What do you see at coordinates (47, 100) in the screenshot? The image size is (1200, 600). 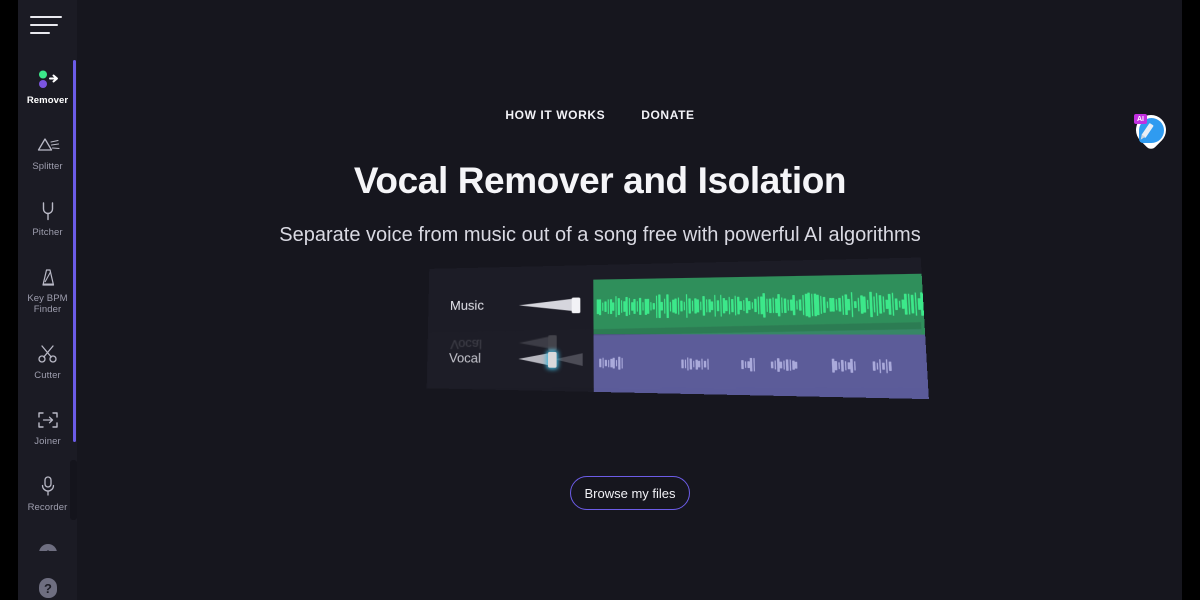 I see `sidebar-item-label: Remover` at bounding box center [47, 100].